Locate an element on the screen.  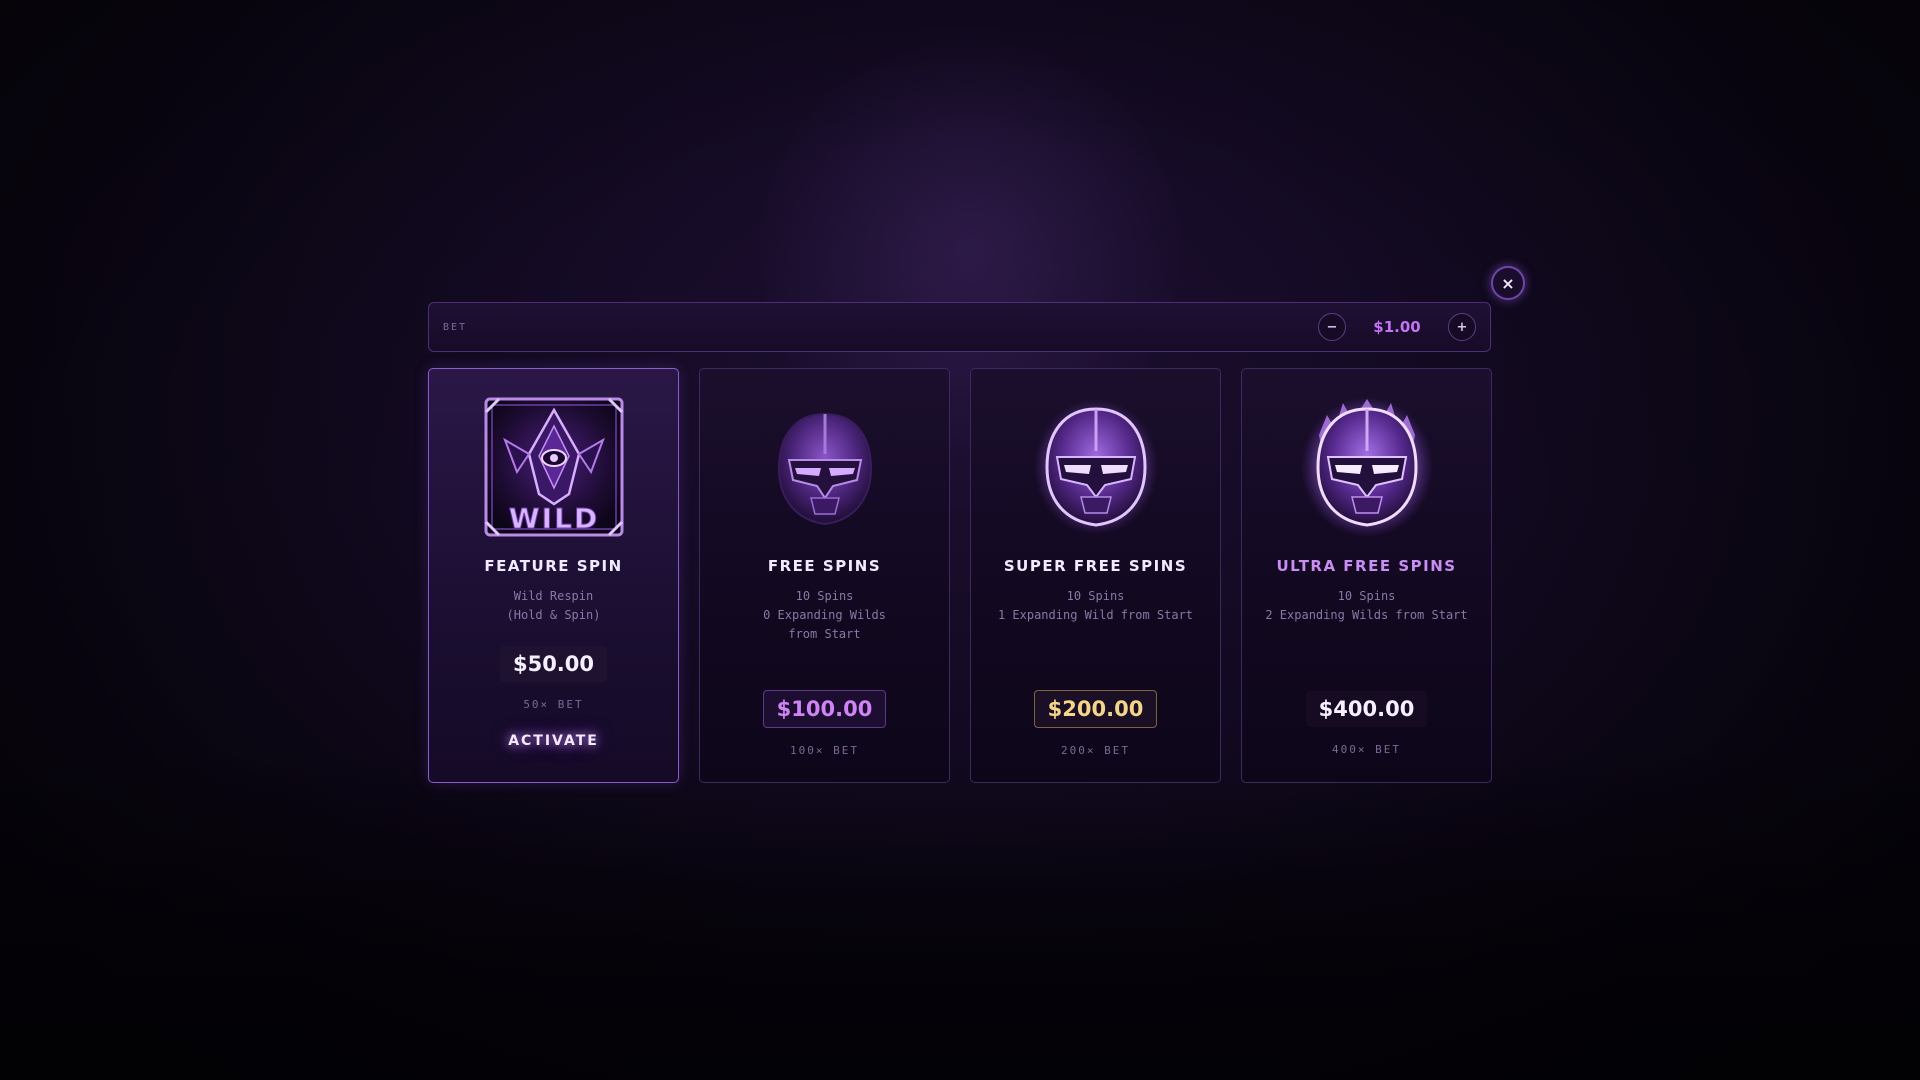
helmet-icon is located at coordinates (825, 467).